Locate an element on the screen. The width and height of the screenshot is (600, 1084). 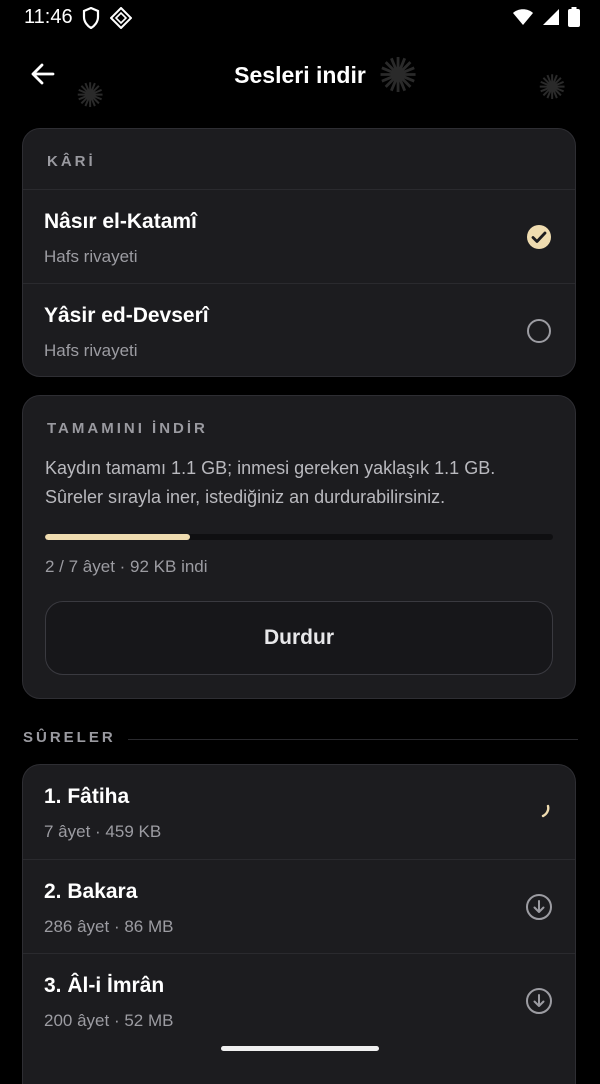
surah-row-bakara: 2. Bakara 286 âyet · 86 MB is located at coordinates (299, 906).